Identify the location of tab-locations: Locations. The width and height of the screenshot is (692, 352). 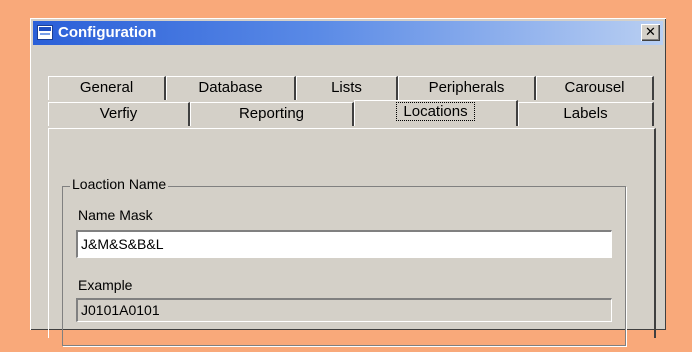
(436, 113).